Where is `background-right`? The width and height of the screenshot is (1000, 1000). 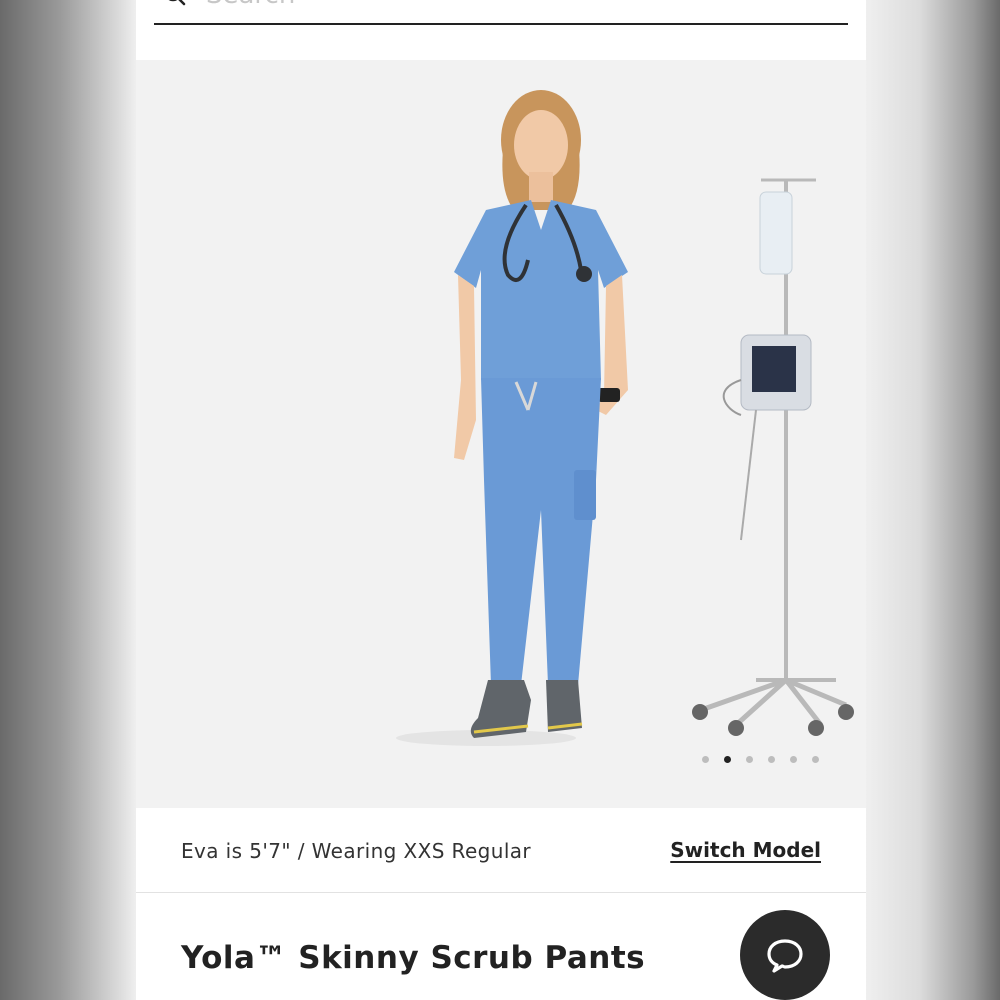 background-right is located at coordinates (933, 500).